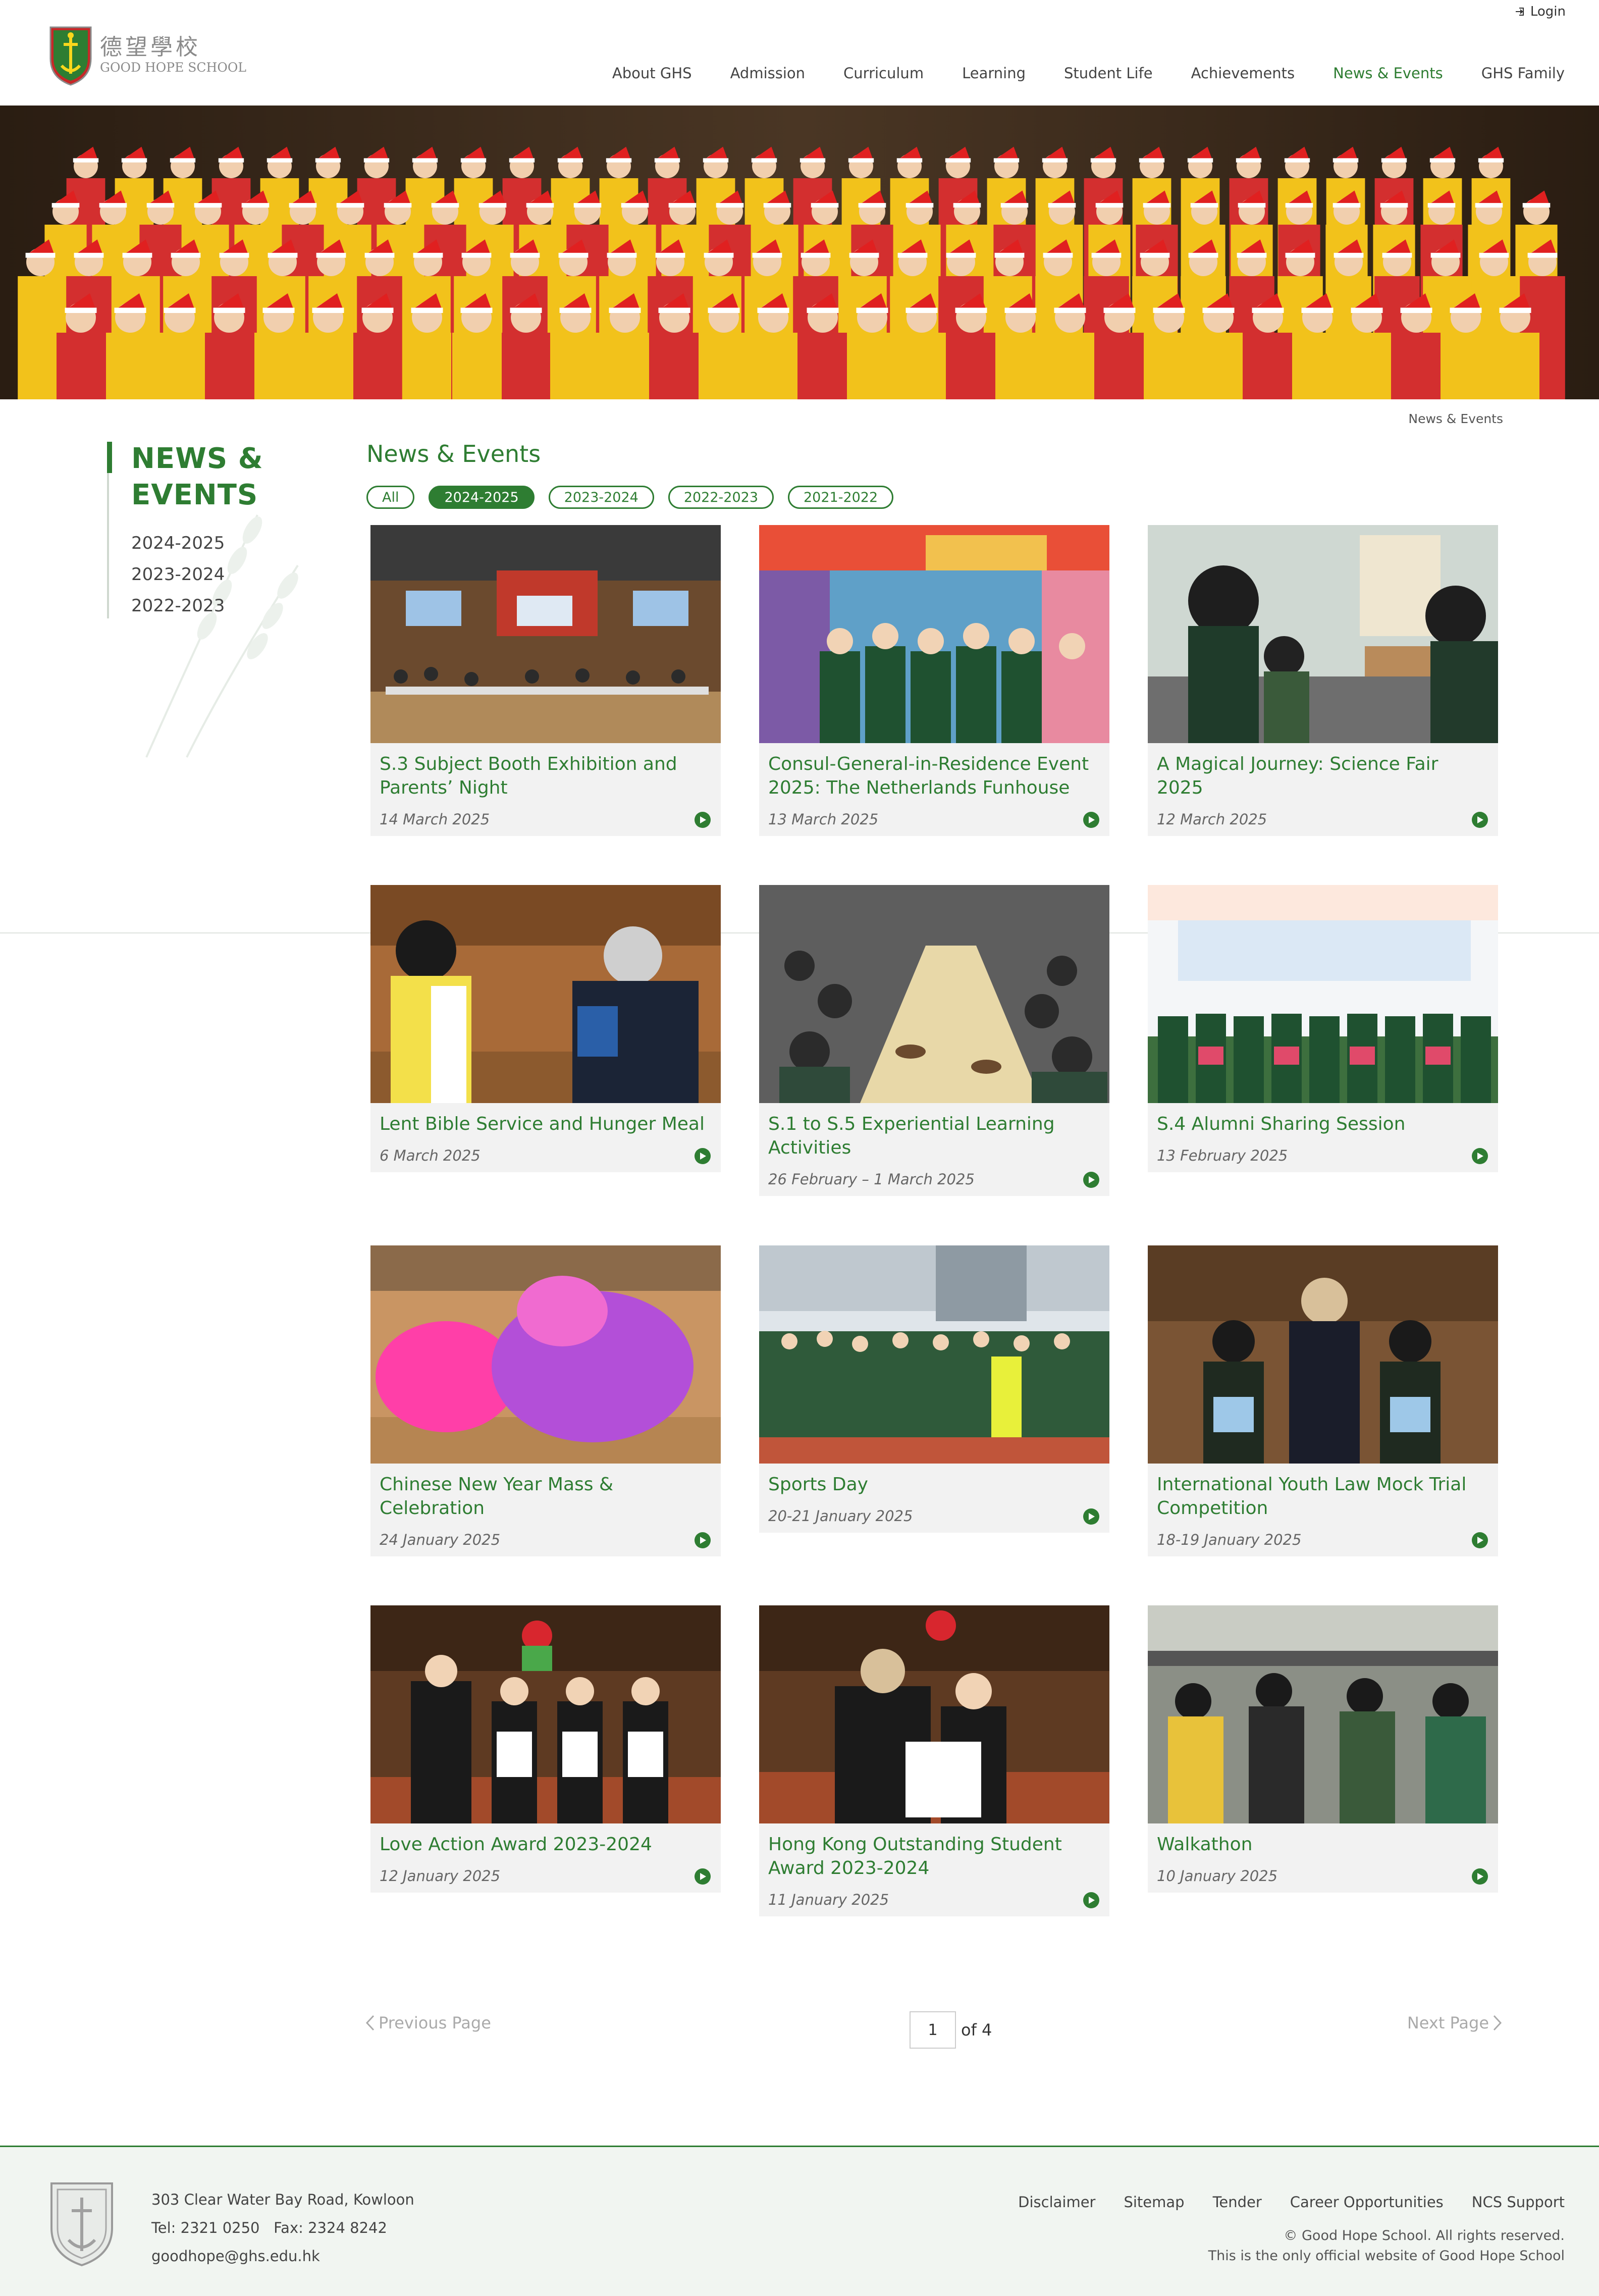 This screenshot has width=1599, height=2296. I want to click on filter-2021-2022: 2021-2022, so click(841, 497).